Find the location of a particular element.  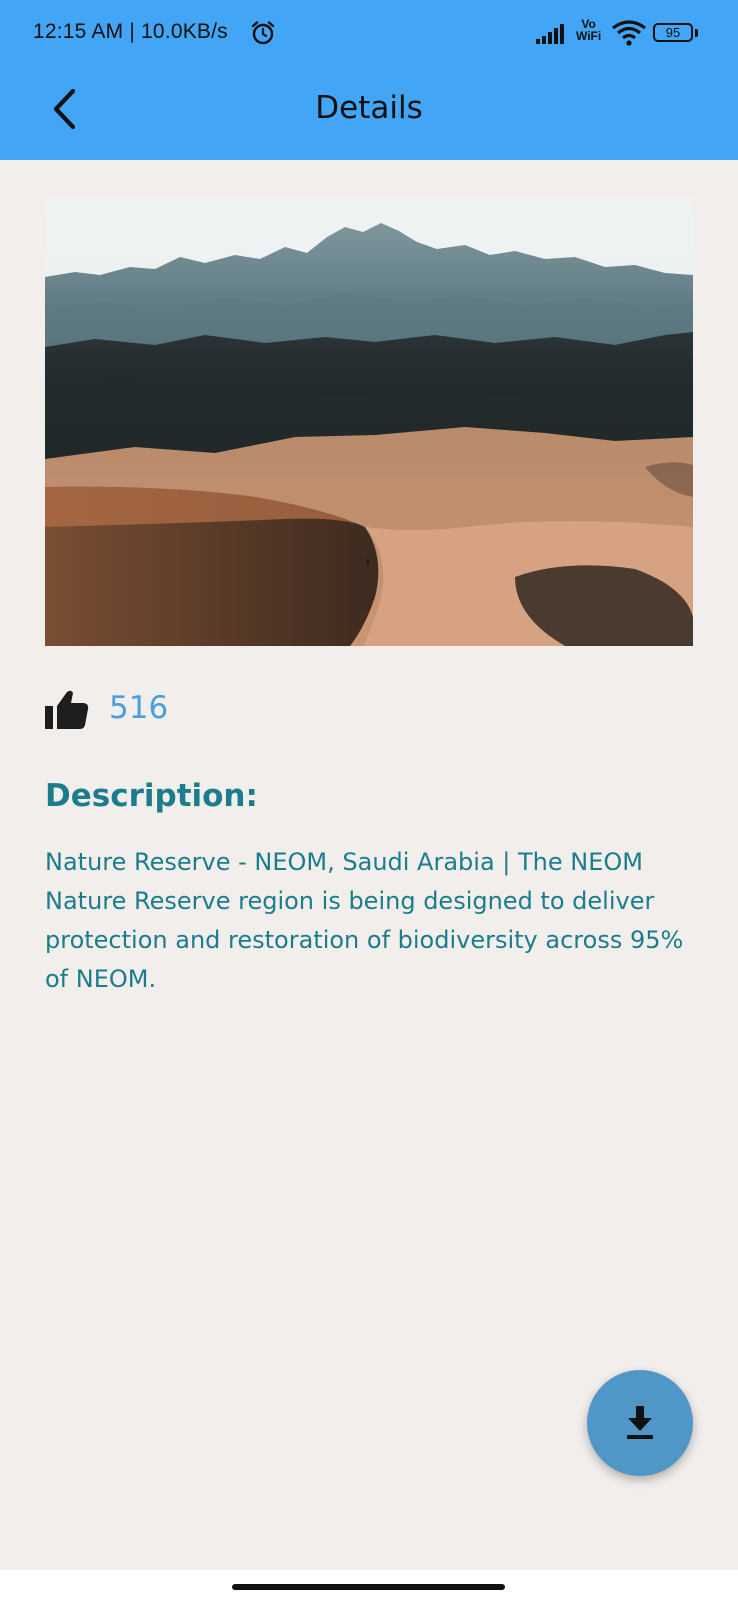

page-title: Details is located at coordinates (369, 108).